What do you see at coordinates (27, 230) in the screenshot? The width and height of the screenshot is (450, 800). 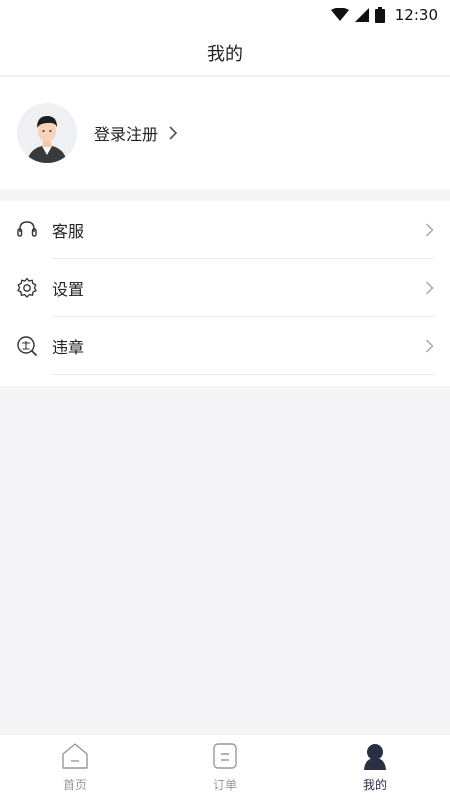 I see `headset-icon` at bounding box center [27, 230].